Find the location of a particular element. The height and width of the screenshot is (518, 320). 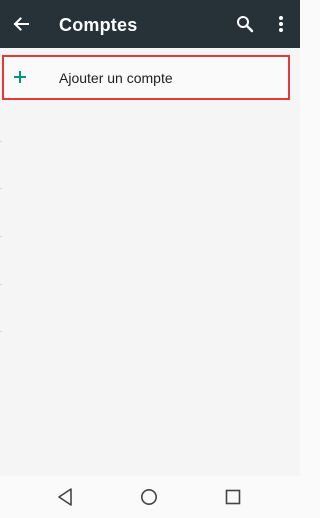

nav-home-icon is located at coordinates (149, 497).